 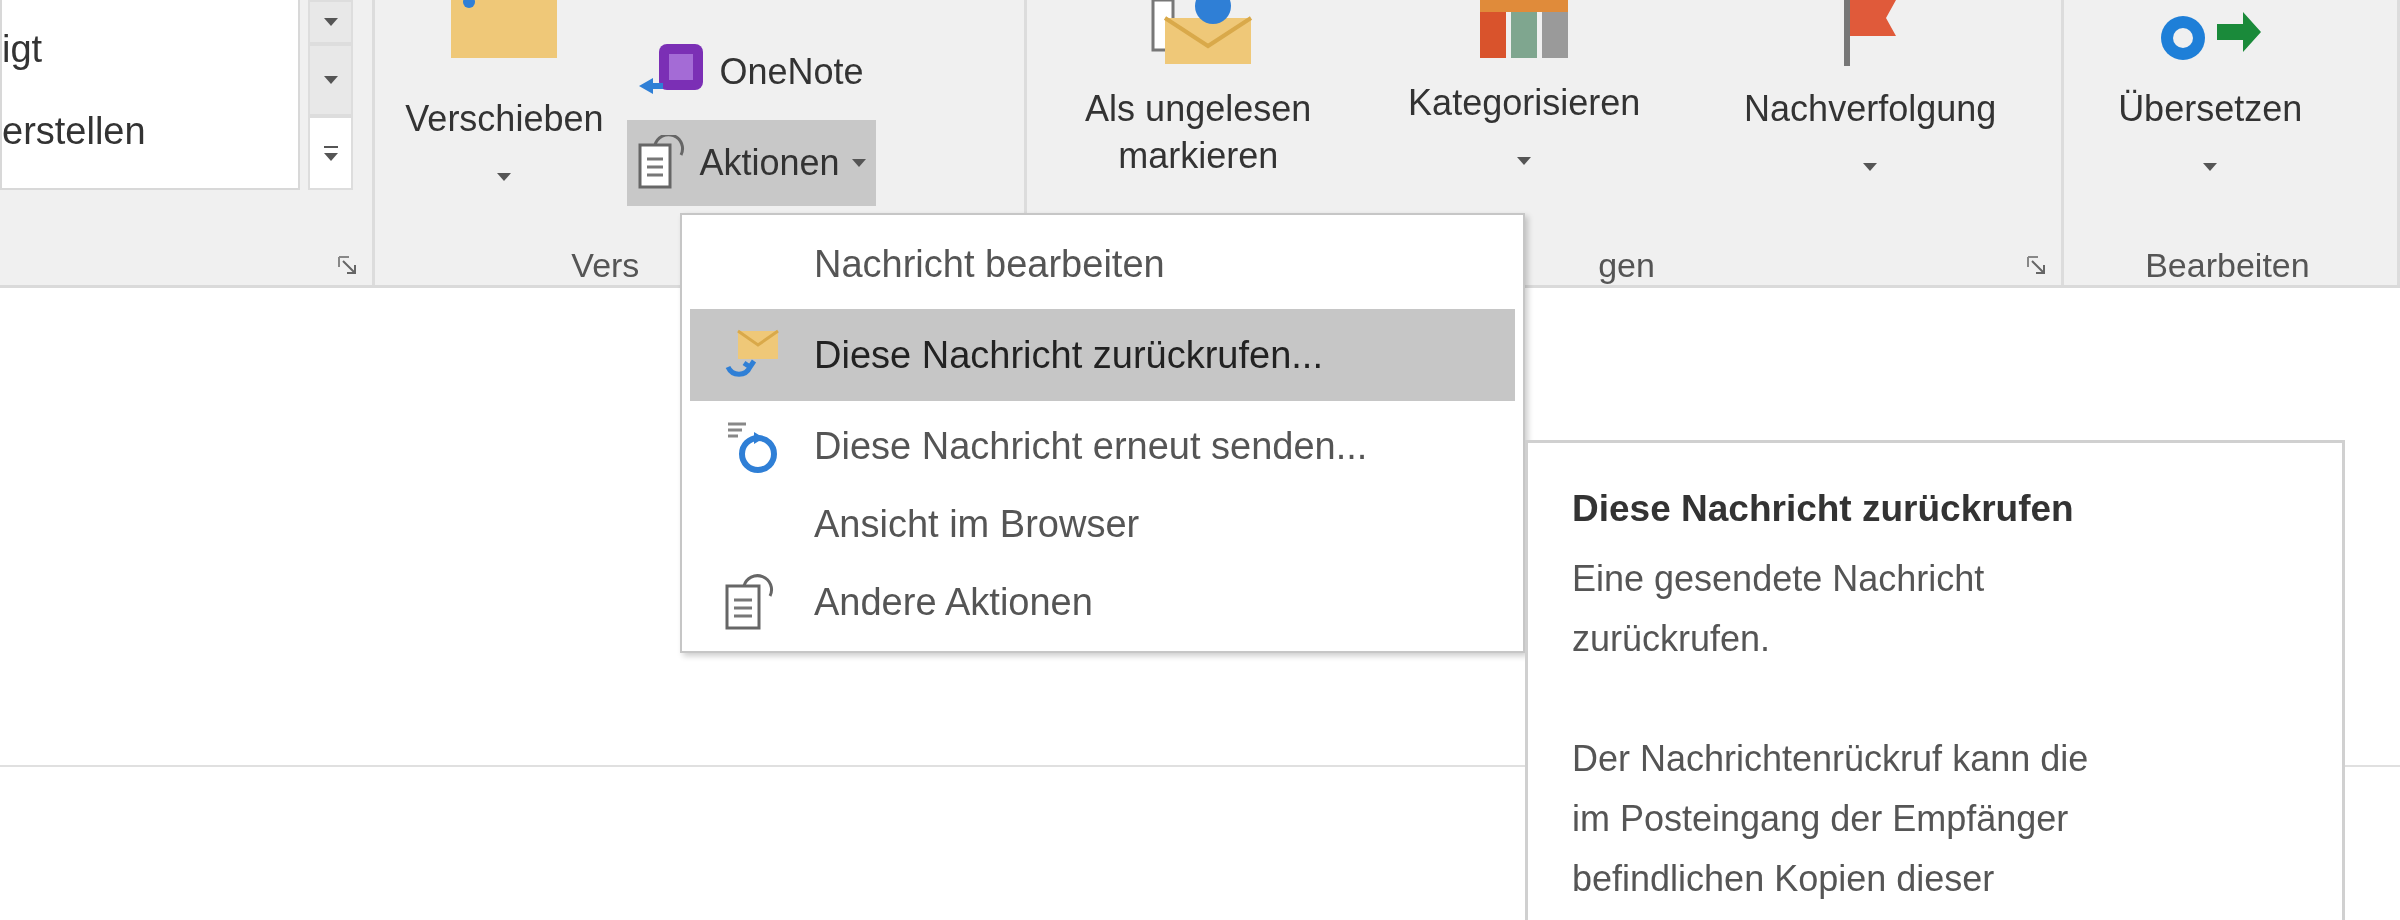 What do you see at coordinates (1779, 609) in the screenshot?
I see `tooltip-text: Eine gesendete Nachricht zurückrufen.` at bounding box center [1779, 609].